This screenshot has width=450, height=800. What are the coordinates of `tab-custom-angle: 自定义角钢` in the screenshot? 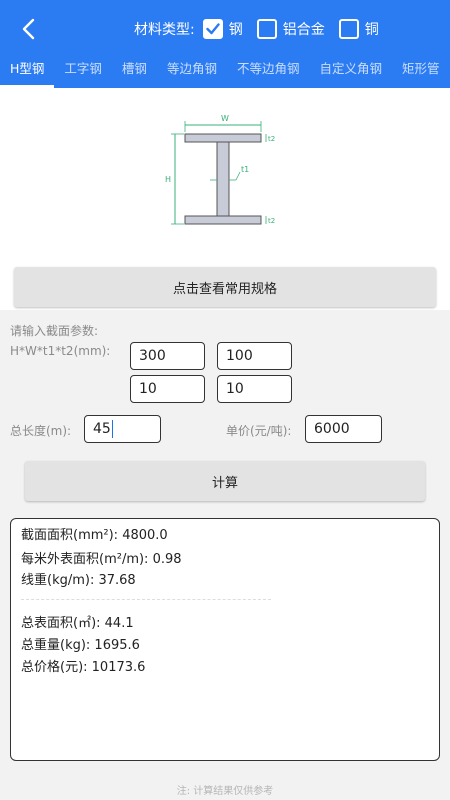 It's located at (350, 71).